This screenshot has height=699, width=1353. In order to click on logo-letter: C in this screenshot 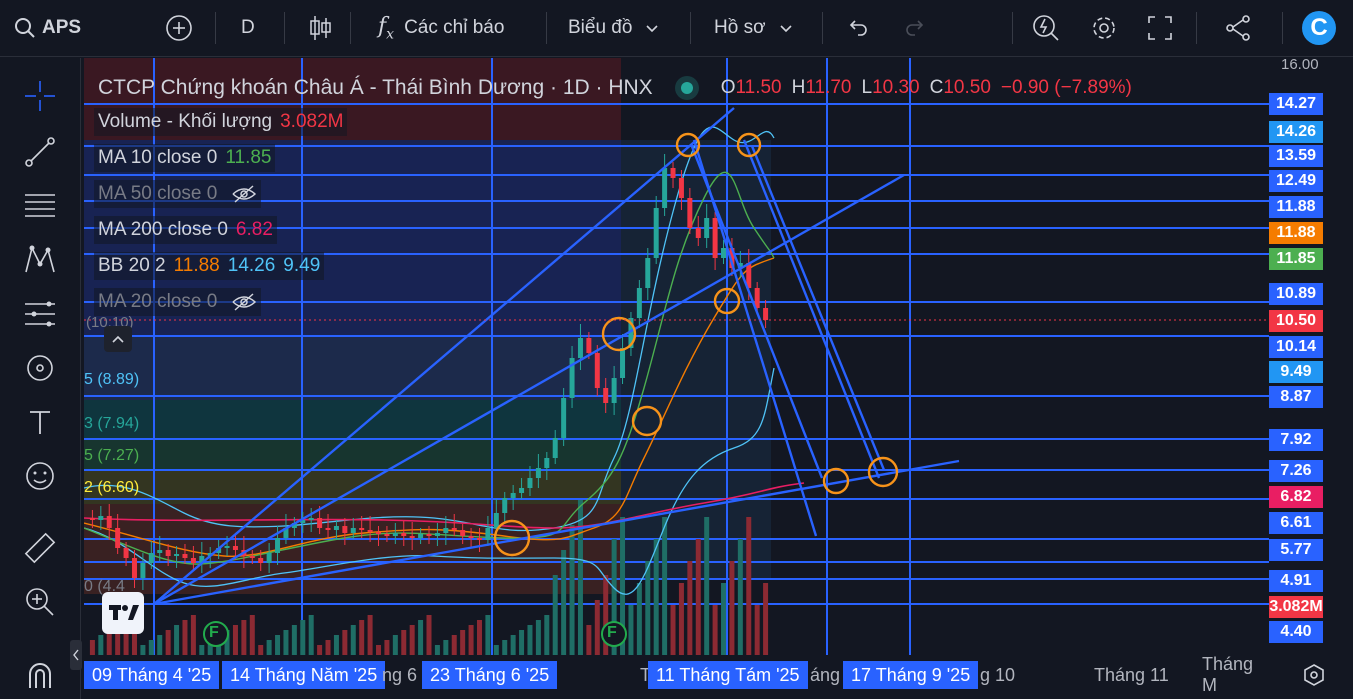, I will do `click(1319, 27)`.